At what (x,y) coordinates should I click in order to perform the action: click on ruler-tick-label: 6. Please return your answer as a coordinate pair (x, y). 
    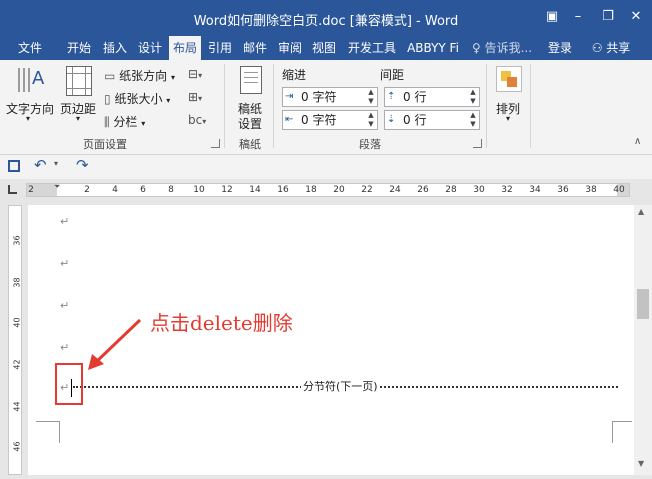
    Looking at the image, I should click on (143, 190).